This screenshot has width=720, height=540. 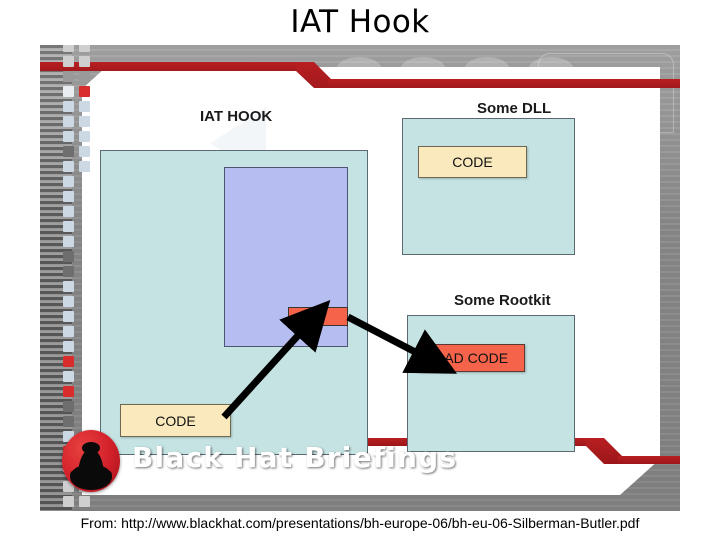 I want to click on process-code-box: CODE, so click(x=175, y=420).